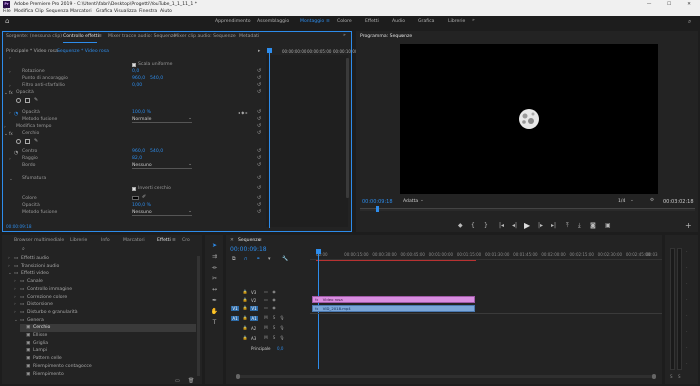 The image size is (700, 386). What do you see at coordinates (108, 359) in the screenshot?
I see `effects-tree-item: ▣ Pattern celle` at bounding box center [108, 359].